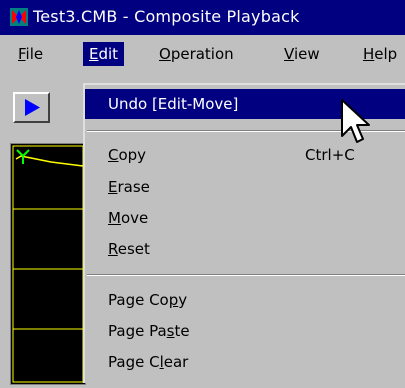  I want to click on reset-label: eset, so click(133, 249).